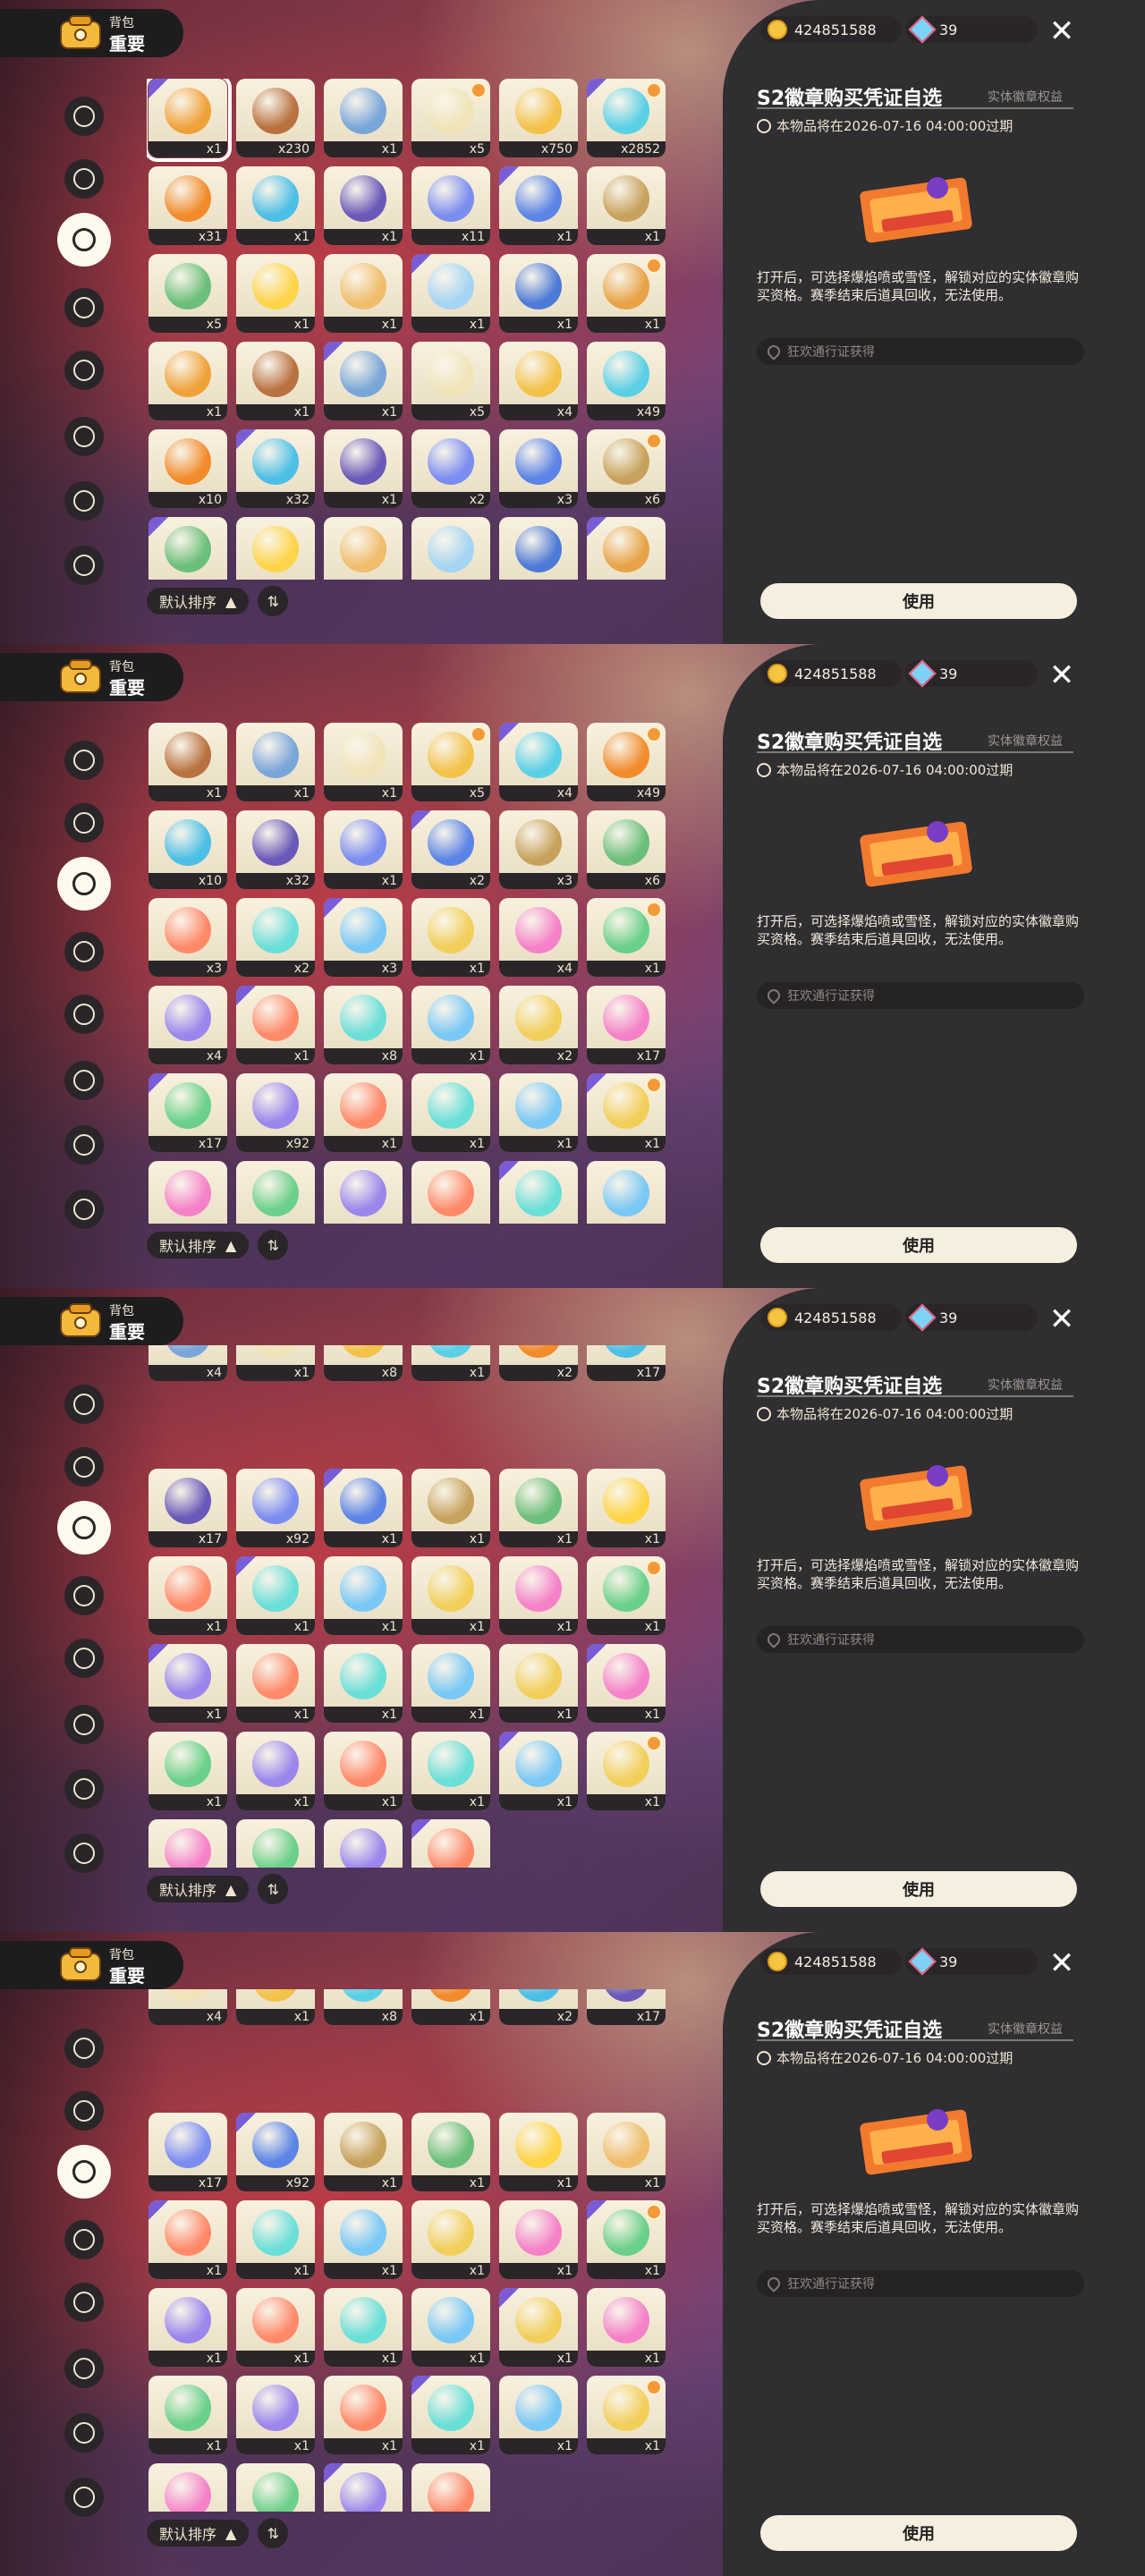  What do you see at coordinates (1062, 31) in the screenshot?
I see `close-button: ✕` at bounding box center [1062, 31].